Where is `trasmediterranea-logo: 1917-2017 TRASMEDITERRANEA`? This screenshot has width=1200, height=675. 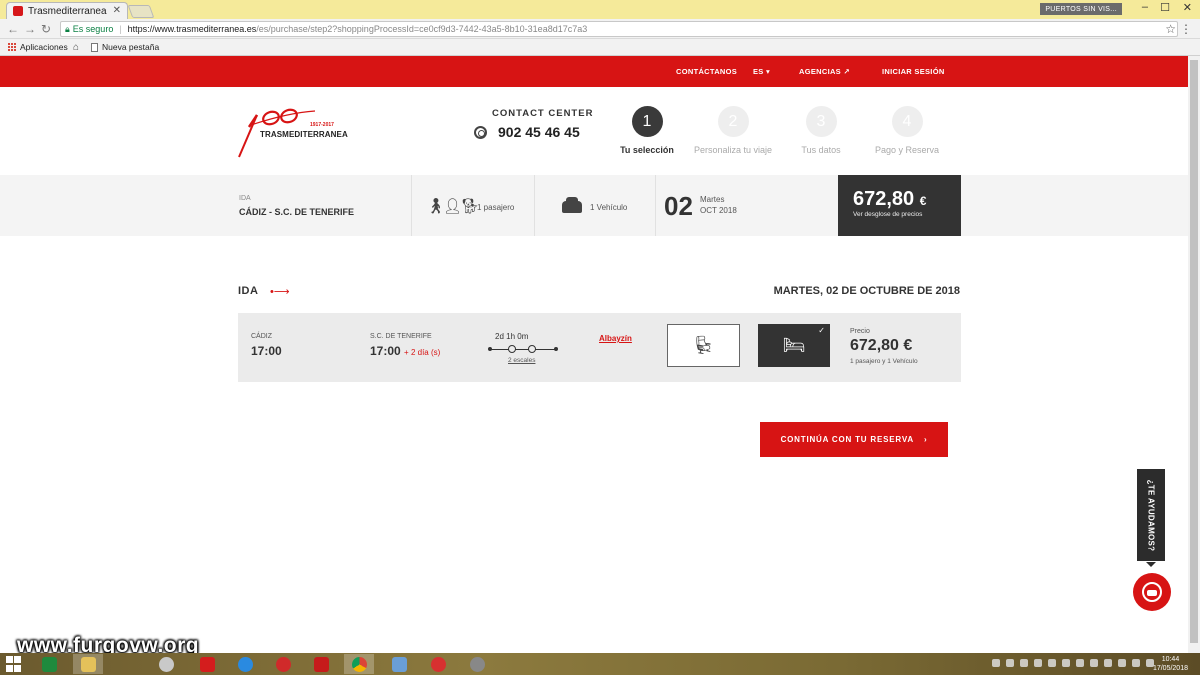 trasmediterranea-logo: 1917-2017 TRASMEDITERRANEA is located at coordinates (292, 132).